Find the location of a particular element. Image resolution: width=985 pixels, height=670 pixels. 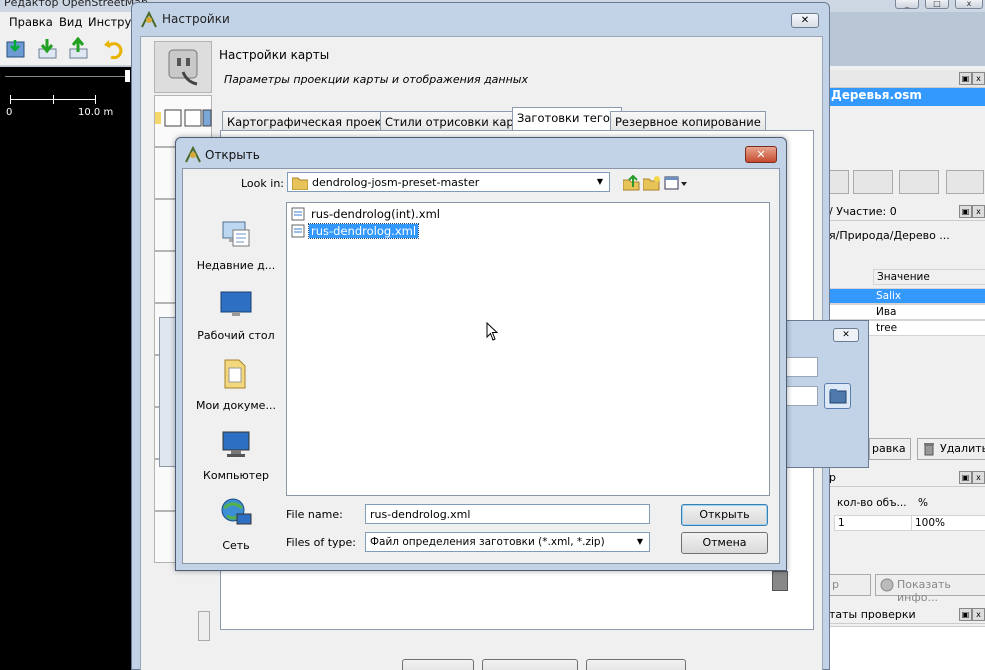

preferences-title: Настройки is located at coordinates (196, 19).